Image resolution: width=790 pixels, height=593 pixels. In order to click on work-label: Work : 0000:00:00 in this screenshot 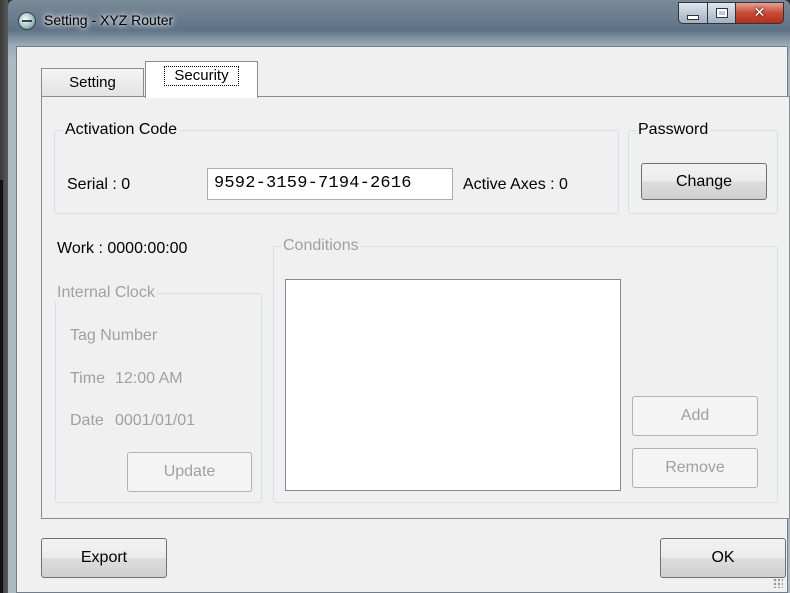, I will do `click(122, 248)`.